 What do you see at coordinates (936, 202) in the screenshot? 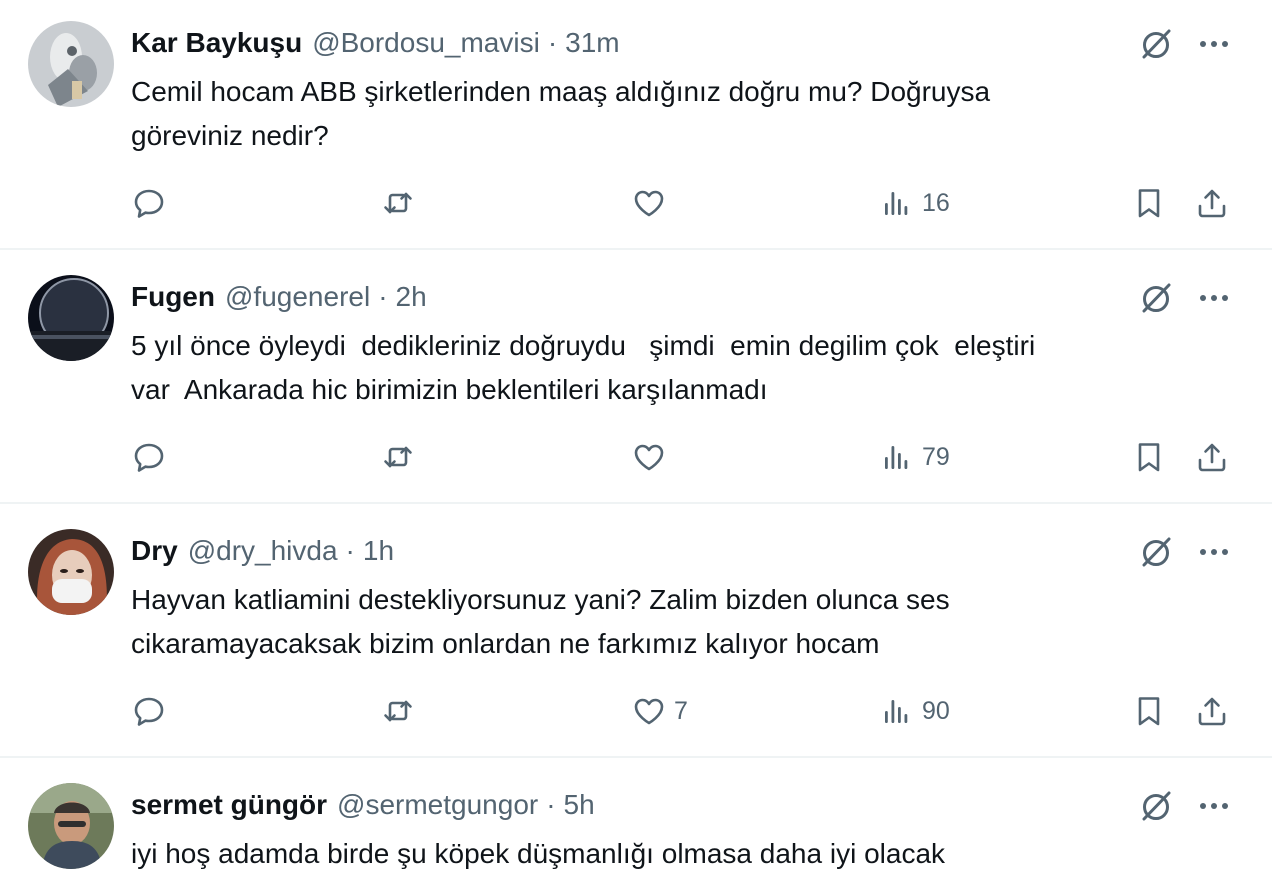
I see `view-count: 16` at bounding box center [936, 202].